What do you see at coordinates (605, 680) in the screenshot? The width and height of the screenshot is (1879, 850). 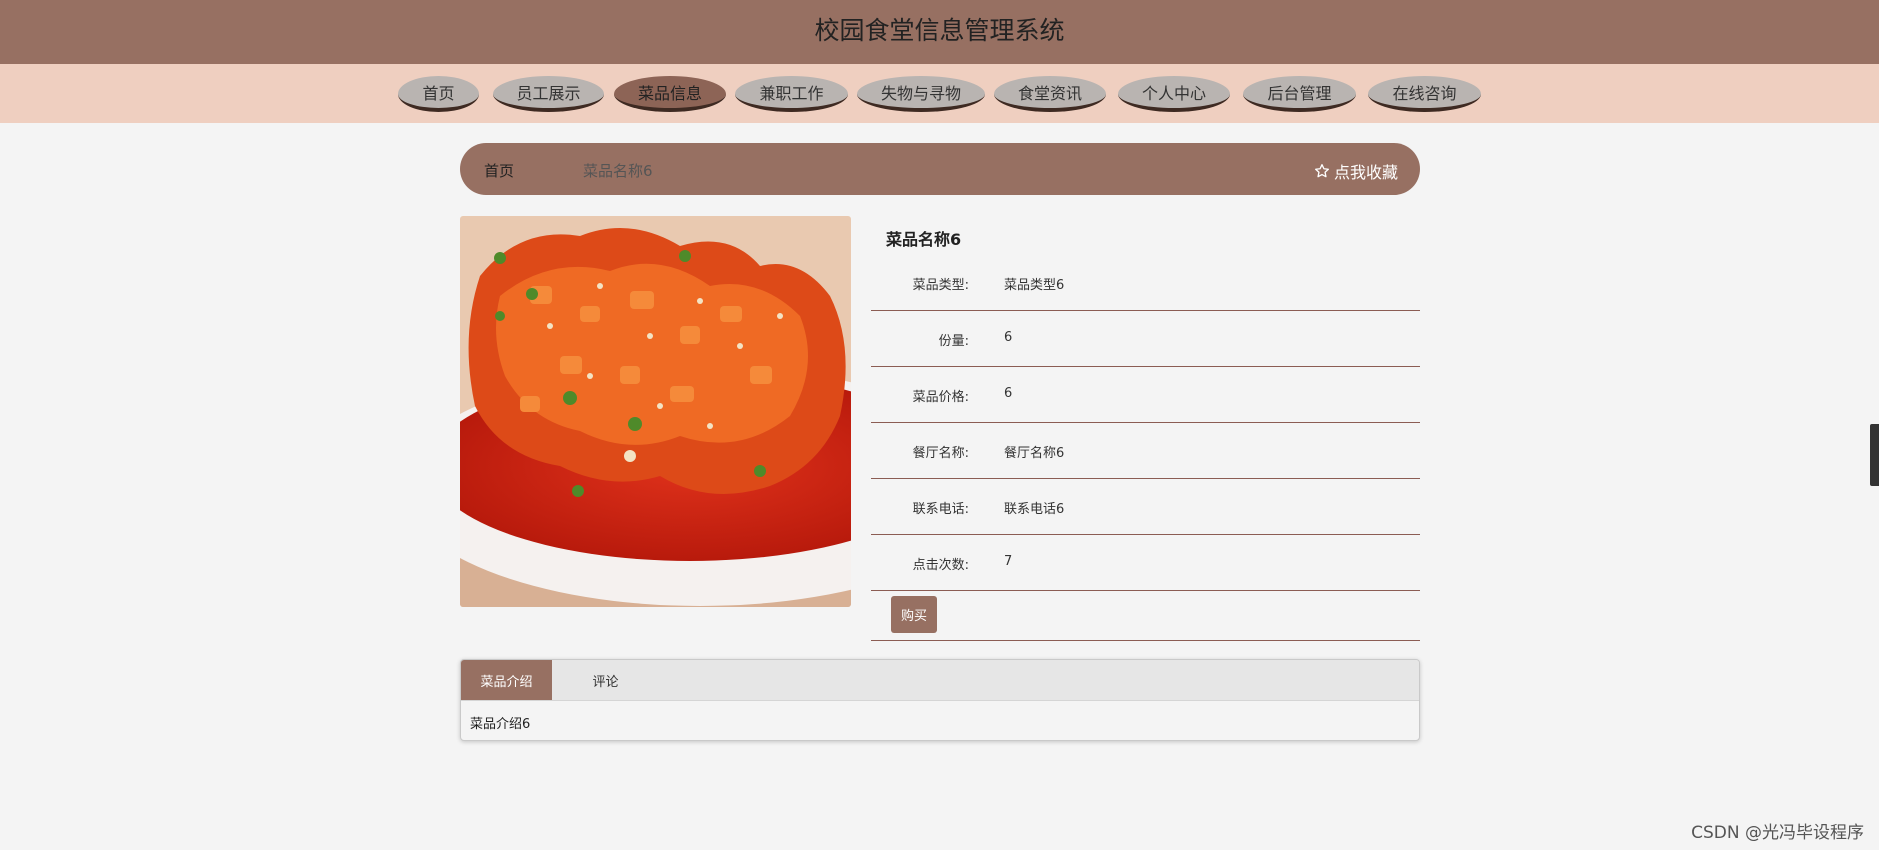 I see `tab-comments: 评论` at bounding box center [605, 680].